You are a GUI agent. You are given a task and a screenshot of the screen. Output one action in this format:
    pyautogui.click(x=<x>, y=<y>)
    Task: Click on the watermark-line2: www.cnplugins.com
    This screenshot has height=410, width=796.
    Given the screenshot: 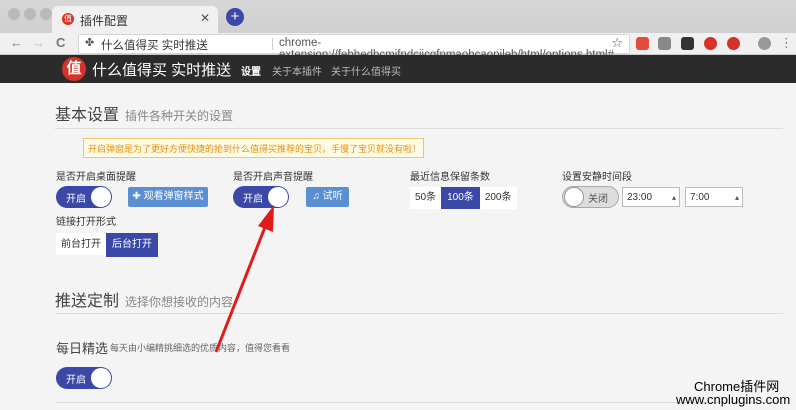 What is the action you would take?
    pyautogui.click(x=733, y=399)
    